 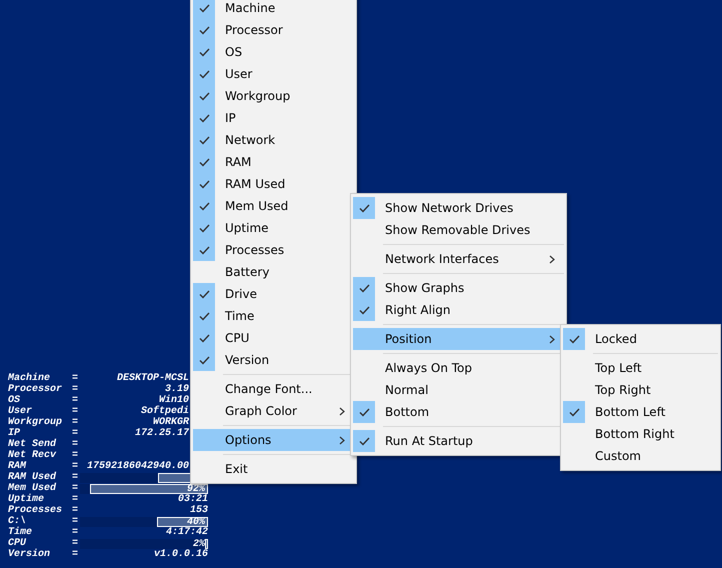 What do you see at coordinates (458, 441) in the screenshot?
I see `menu-item: Run At Startup` at bounding box center [458, 441].